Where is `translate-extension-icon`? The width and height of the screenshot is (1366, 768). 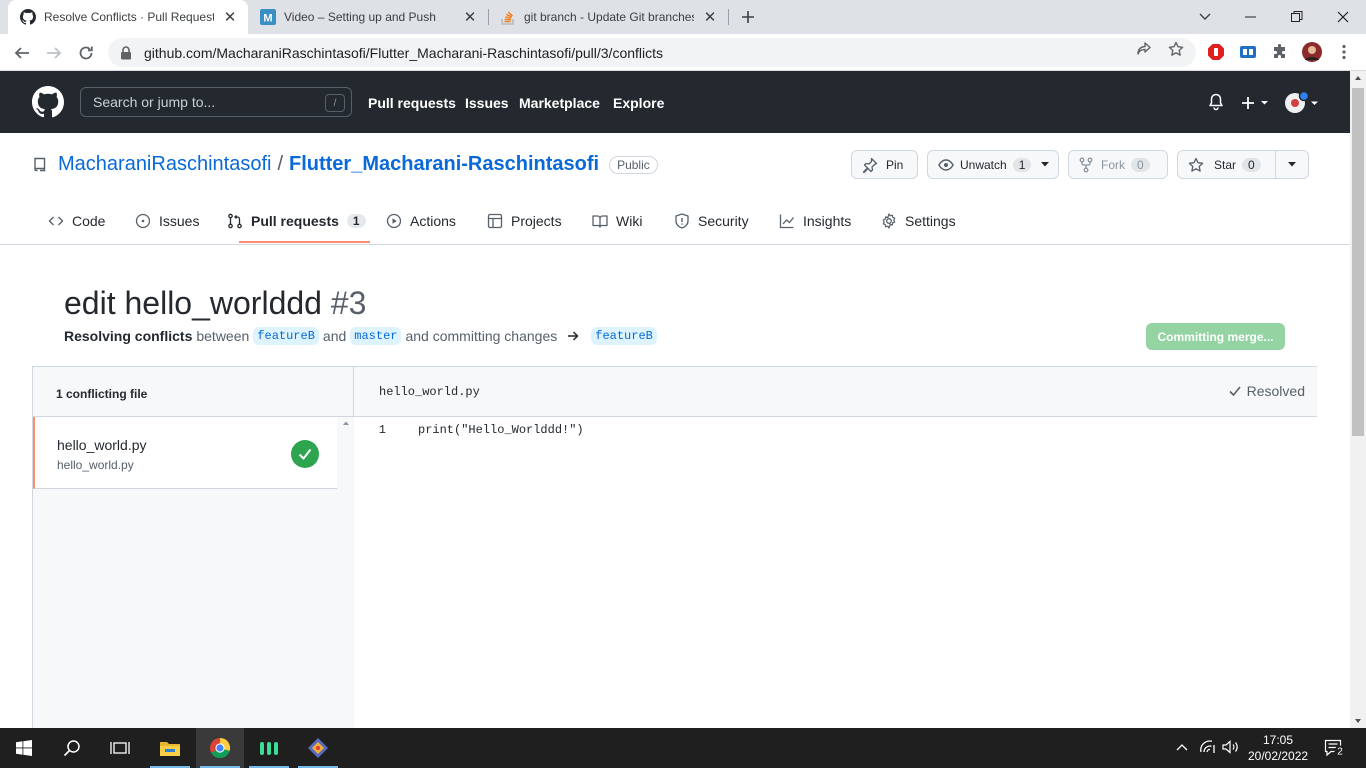 translate-extension-icon is located at coordinates (1248, 52).